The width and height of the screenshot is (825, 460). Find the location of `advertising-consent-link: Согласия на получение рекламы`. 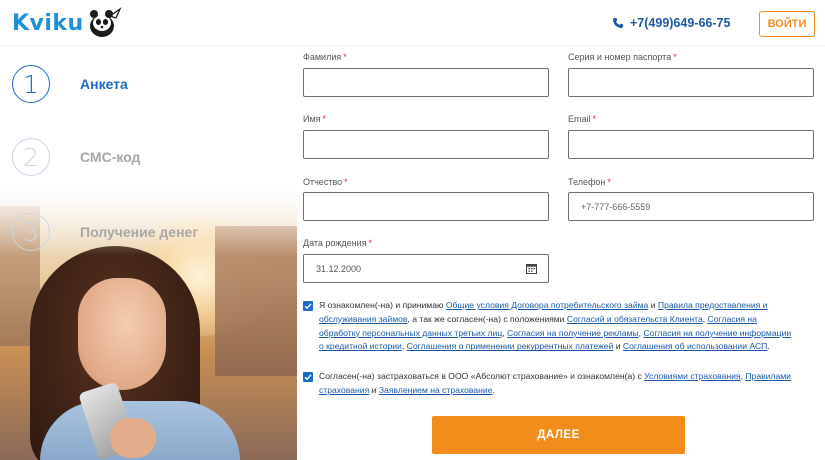

advertising-consent-link: Согласия на получение рекламы is located at coordinates (573, 333).